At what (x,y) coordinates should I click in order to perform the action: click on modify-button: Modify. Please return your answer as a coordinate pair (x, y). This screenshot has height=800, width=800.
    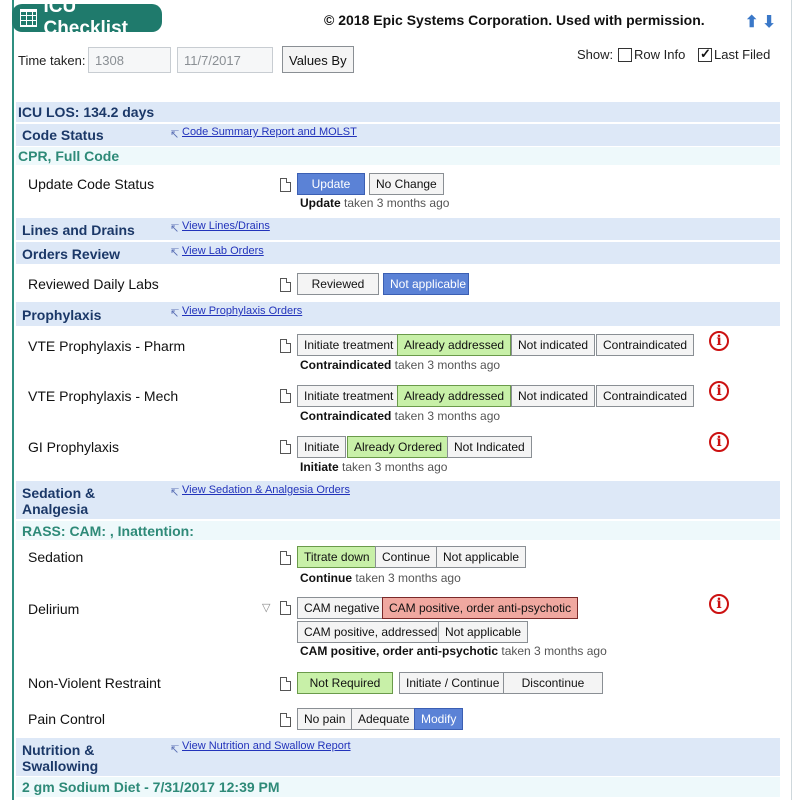
    Looking at the image, I should click on (439, 719).